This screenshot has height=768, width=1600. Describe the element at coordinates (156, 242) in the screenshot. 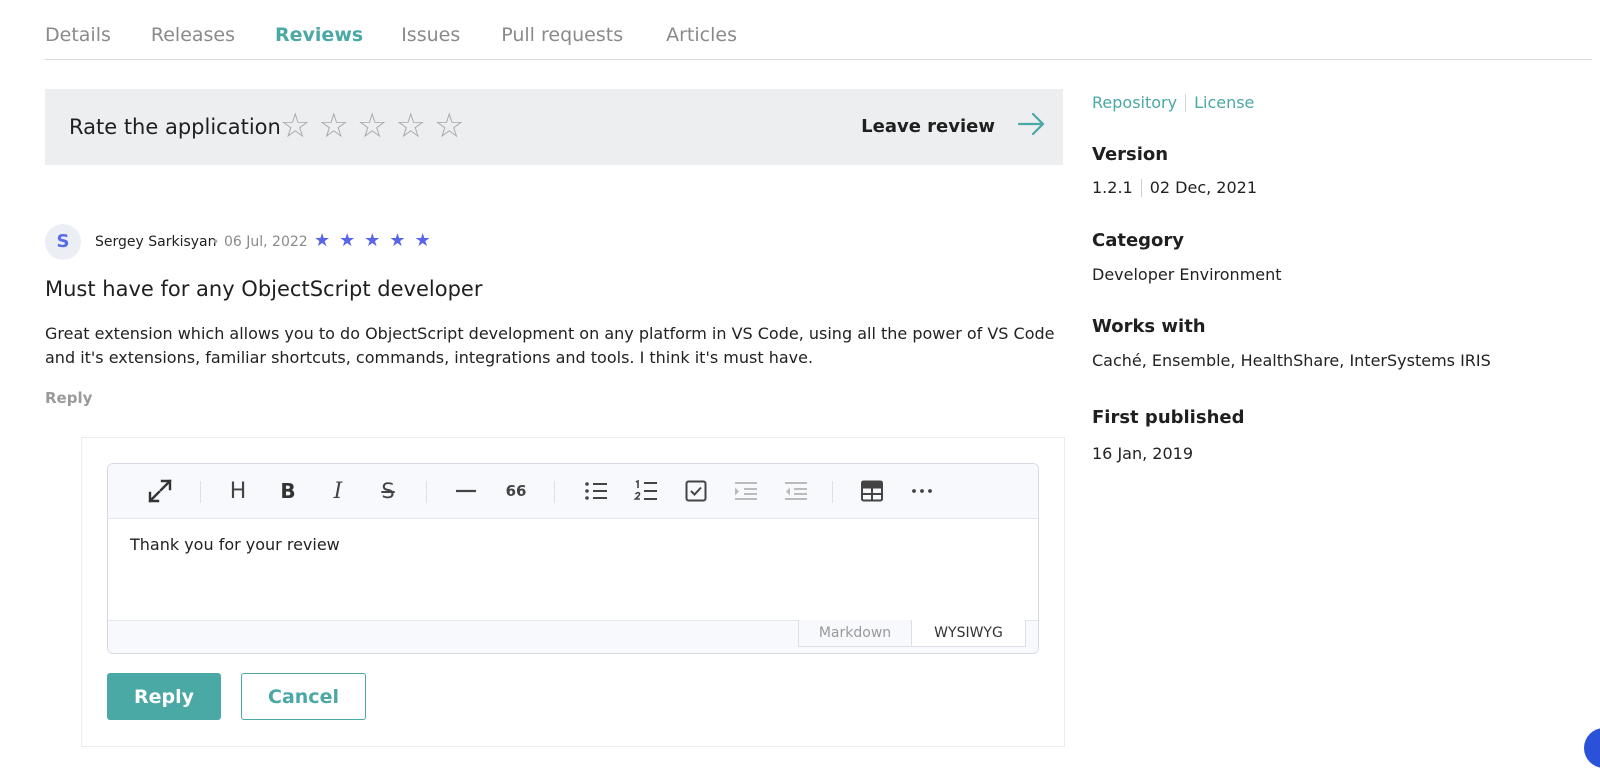

I see `review-author: Sergey Sarkisyan` at that location.